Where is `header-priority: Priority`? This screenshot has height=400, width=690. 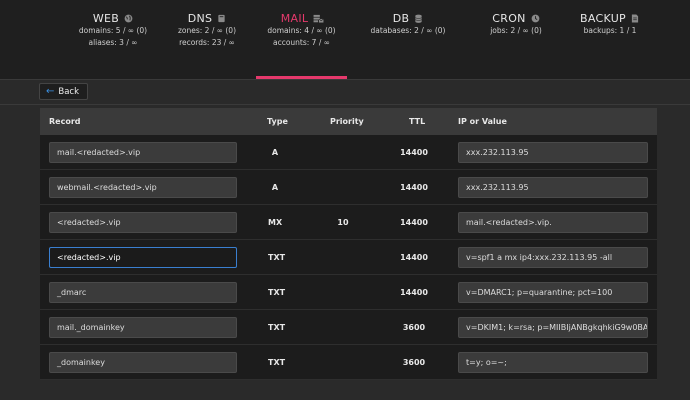 header-priority: Priority is located at coordinates (347, 121).